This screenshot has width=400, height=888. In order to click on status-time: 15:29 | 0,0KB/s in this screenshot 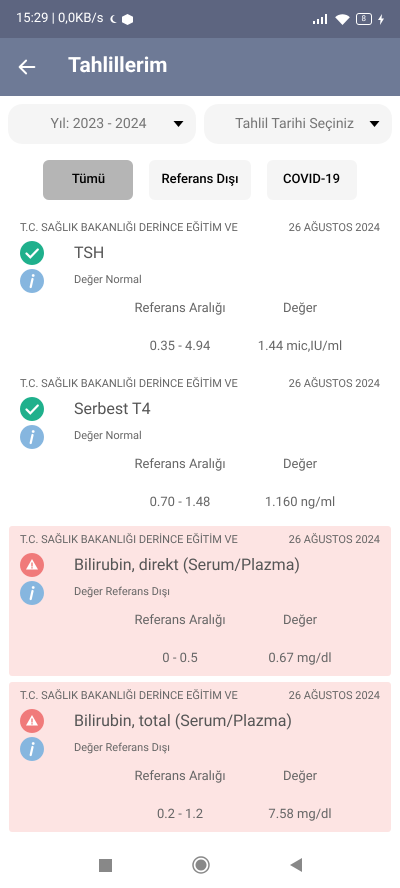, I will do `click(60, 19)`.